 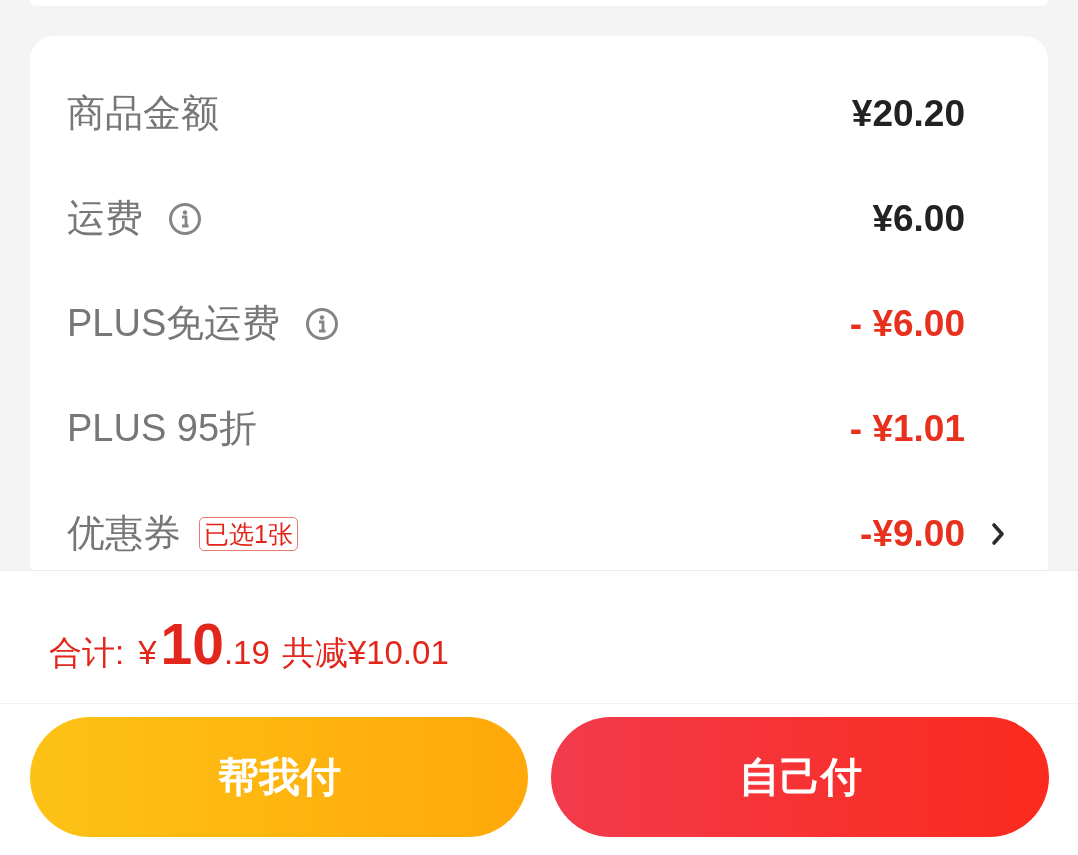 I want to click on amount-value: ¥20.20, so click(x=908, y=113).